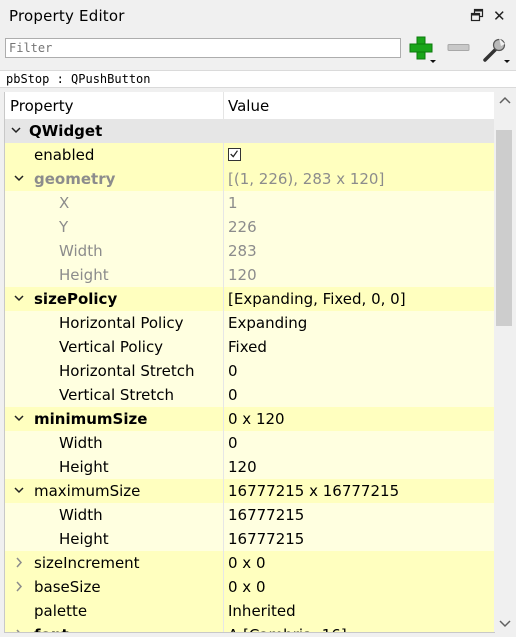 The width and height of the screenshot is (516, 637). Describe the element at coordinates (256, 419) in the screenshot. I see `property-value: 0 x 120` at that location.